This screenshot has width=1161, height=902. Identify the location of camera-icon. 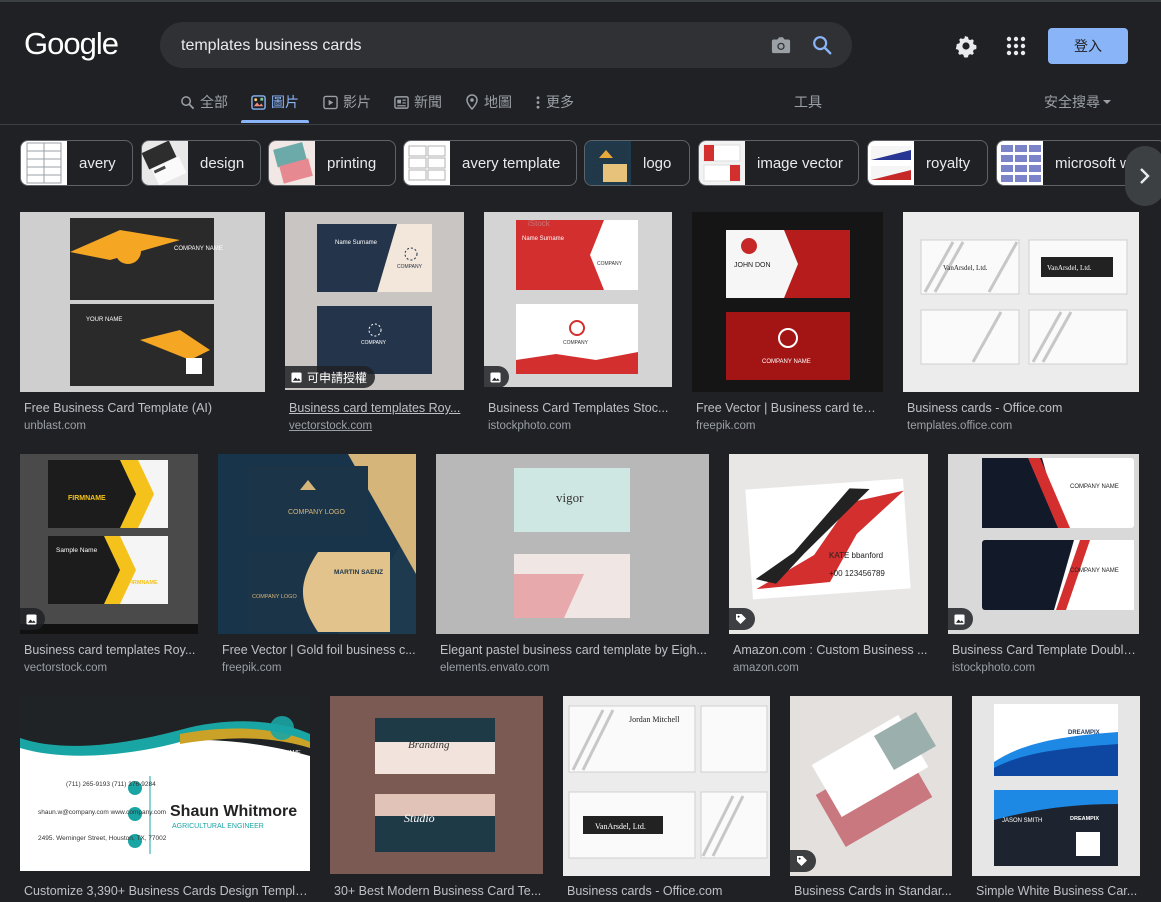
(781, 45).